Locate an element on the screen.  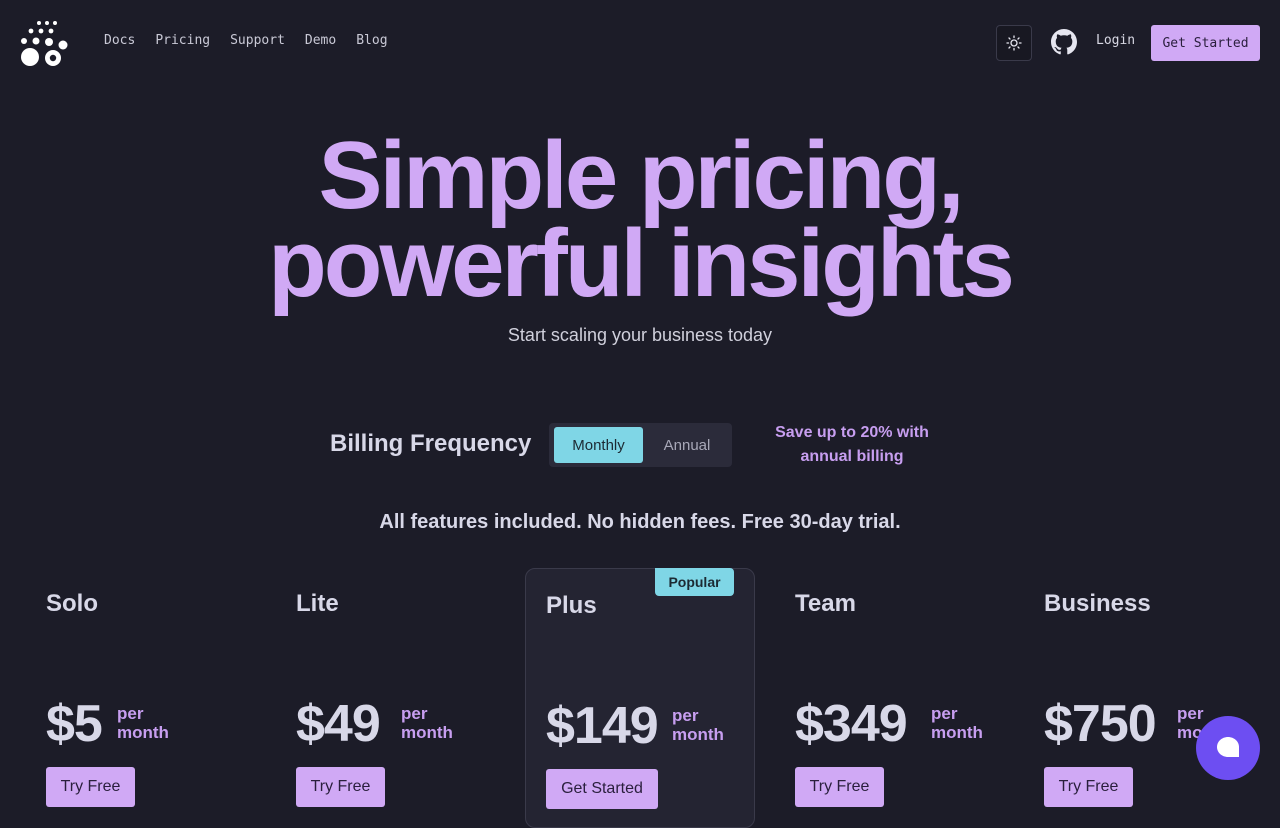
plan-card-lite: Lite $49 per month Try Free is located at coordinates (391, 698).